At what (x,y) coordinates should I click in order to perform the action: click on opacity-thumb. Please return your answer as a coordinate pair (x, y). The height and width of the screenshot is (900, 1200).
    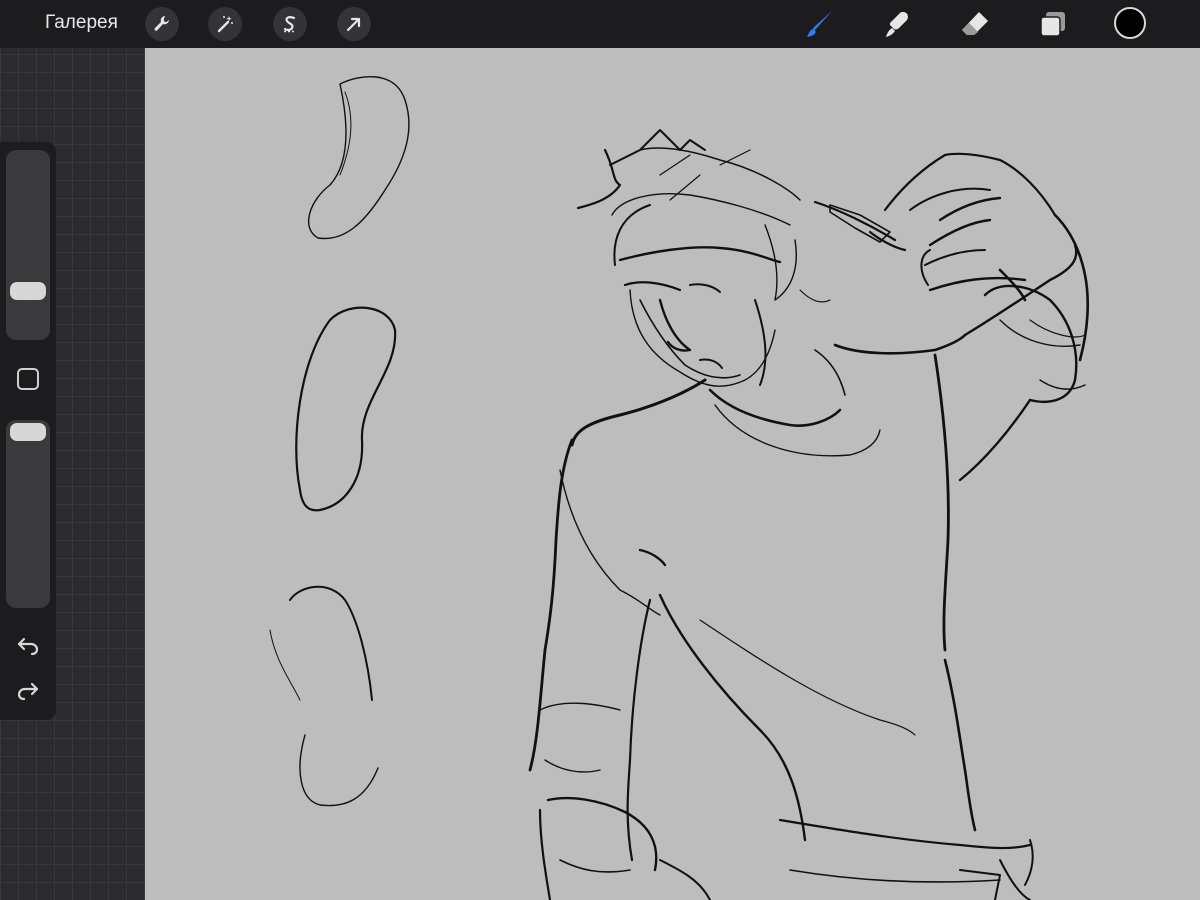
    Looking at the image, I should click on (28, 432).